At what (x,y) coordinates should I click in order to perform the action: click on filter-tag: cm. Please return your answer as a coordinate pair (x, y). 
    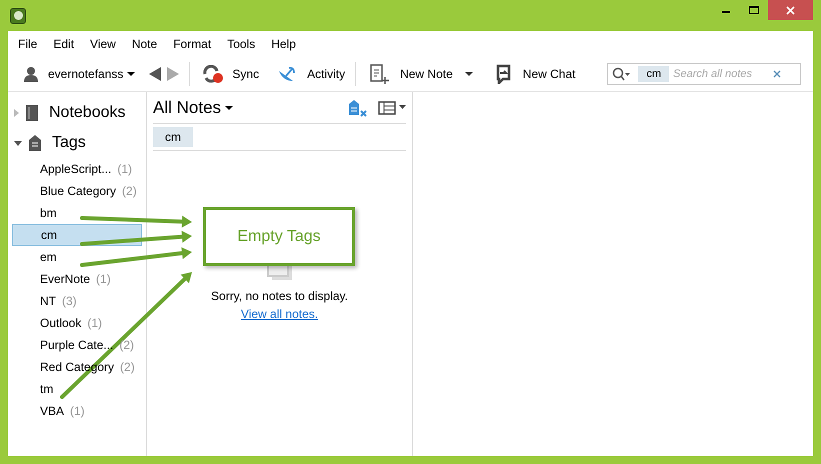
    Looking at the image, I should click on (173, 137).